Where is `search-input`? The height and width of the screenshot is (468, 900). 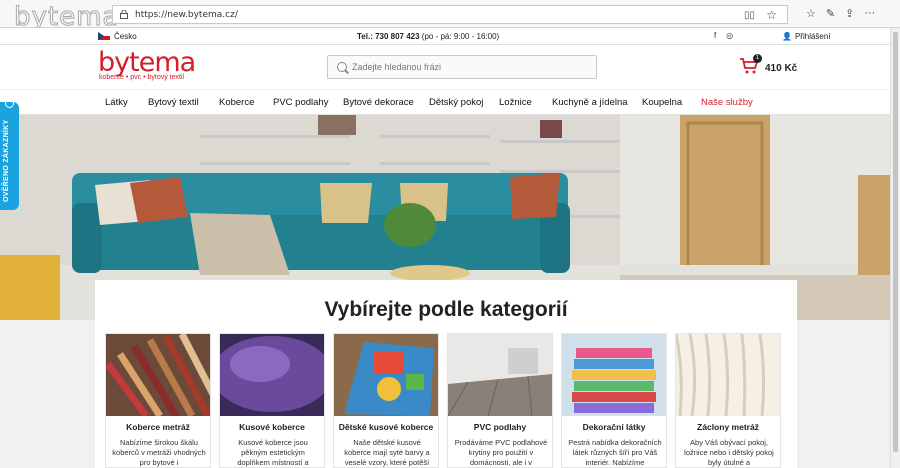 search-input is located at coordinates (472, 67).